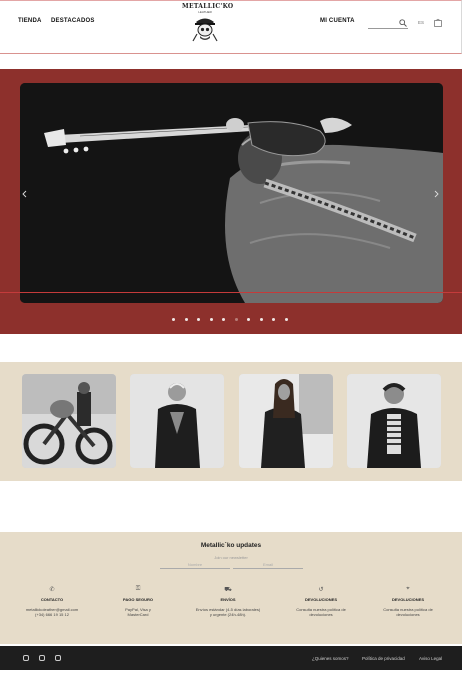 The image size is (466, 674). I want to click on divider, so click(231, 292).